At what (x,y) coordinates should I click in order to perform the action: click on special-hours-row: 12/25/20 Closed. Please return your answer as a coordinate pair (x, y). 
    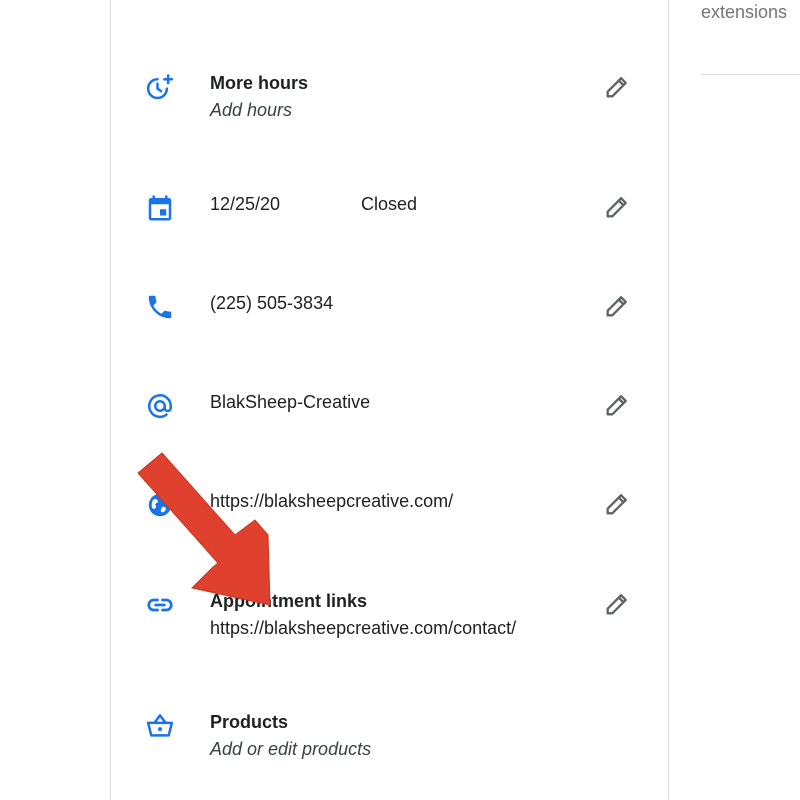
    Looking at the image, I should click on (389, 208).